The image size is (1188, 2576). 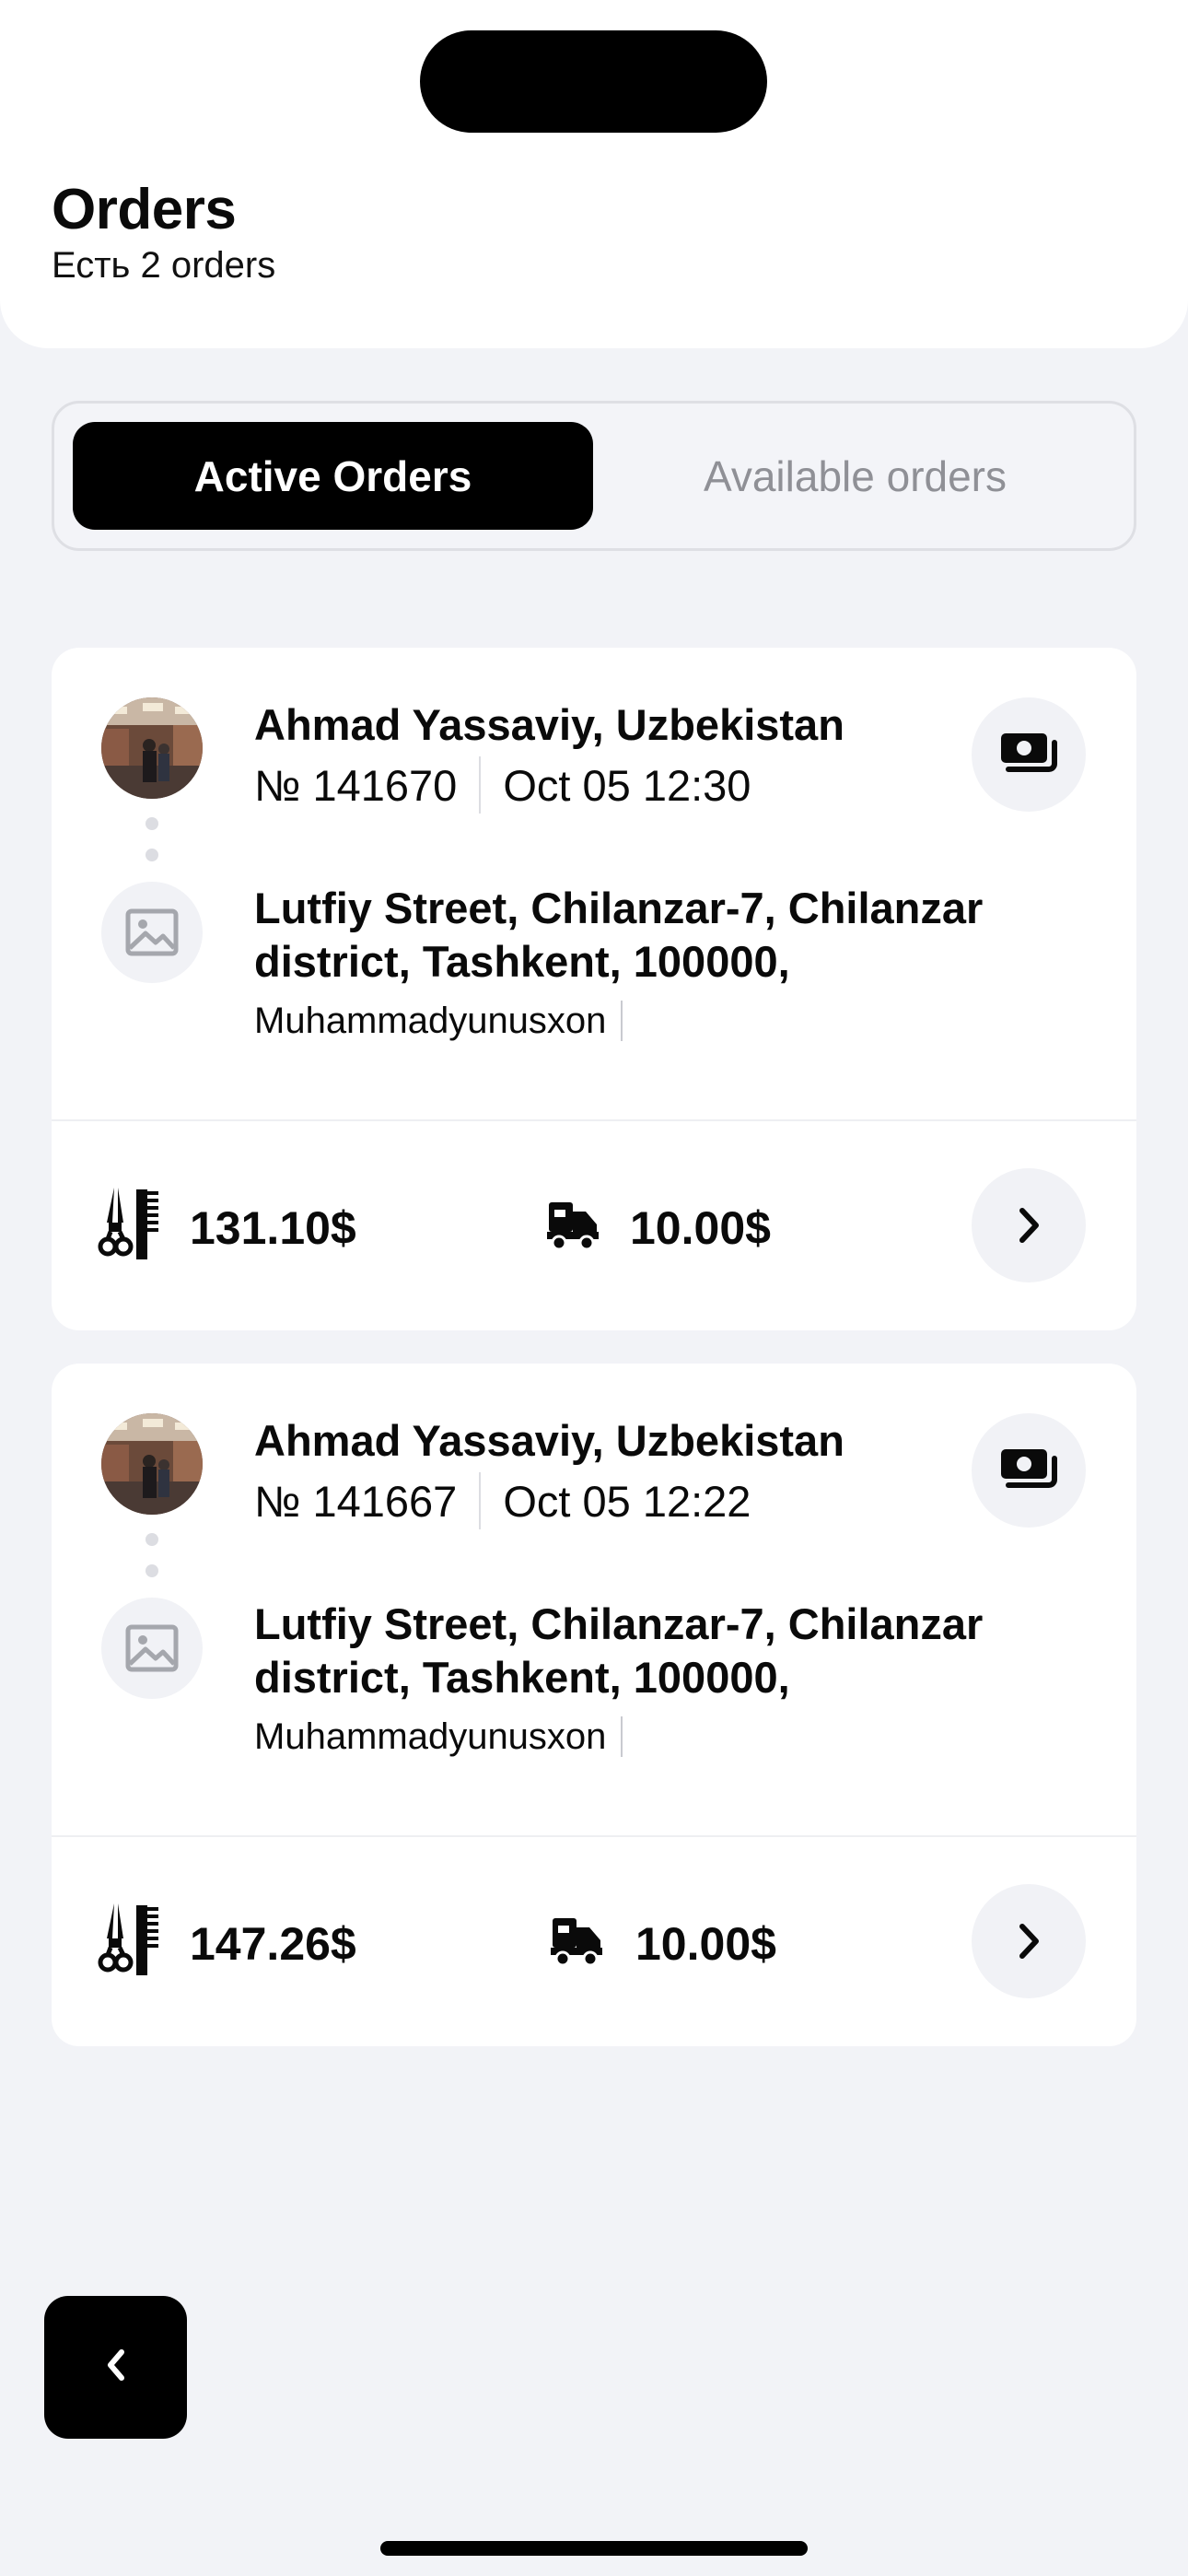 I want to click on chevron-left-icon, so click(x=116, y=2367).